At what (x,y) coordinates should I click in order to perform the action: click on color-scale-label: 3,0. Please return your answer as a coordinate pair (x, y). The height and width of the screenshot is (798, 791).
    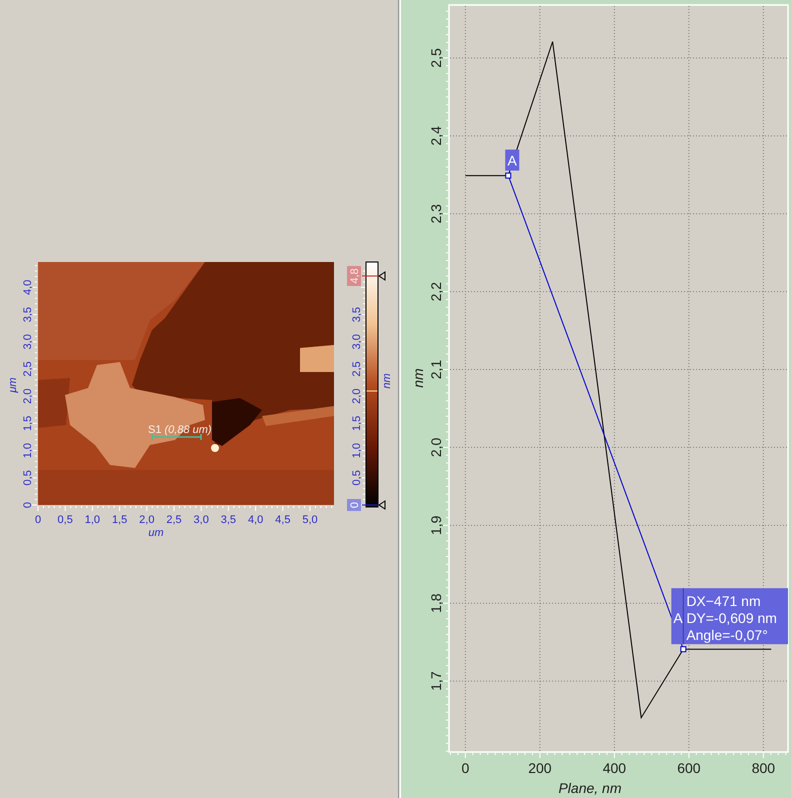
    Looking at the image, I should click on (357, 342).